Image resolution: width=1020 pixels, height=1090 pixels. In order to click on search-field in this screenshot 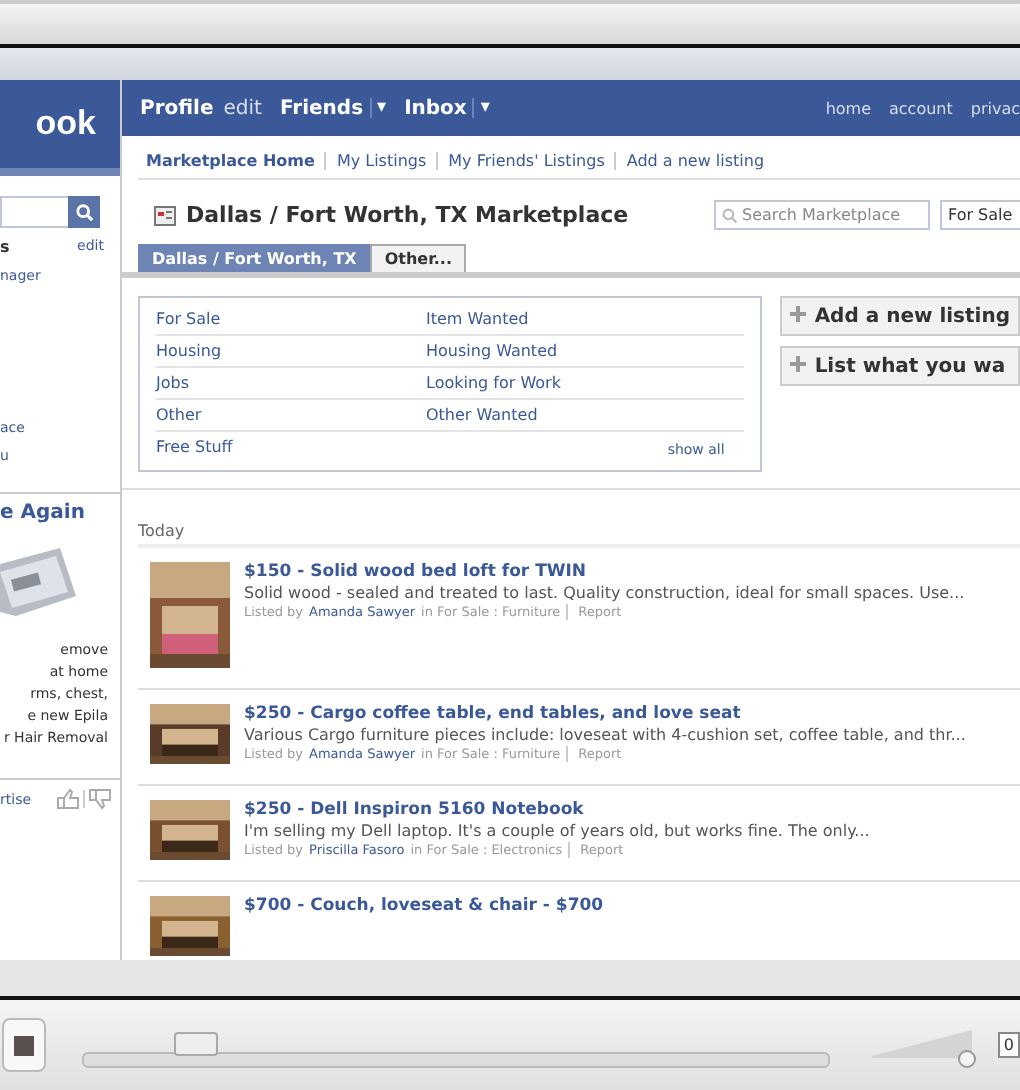, I will do `click(34, 212)`.